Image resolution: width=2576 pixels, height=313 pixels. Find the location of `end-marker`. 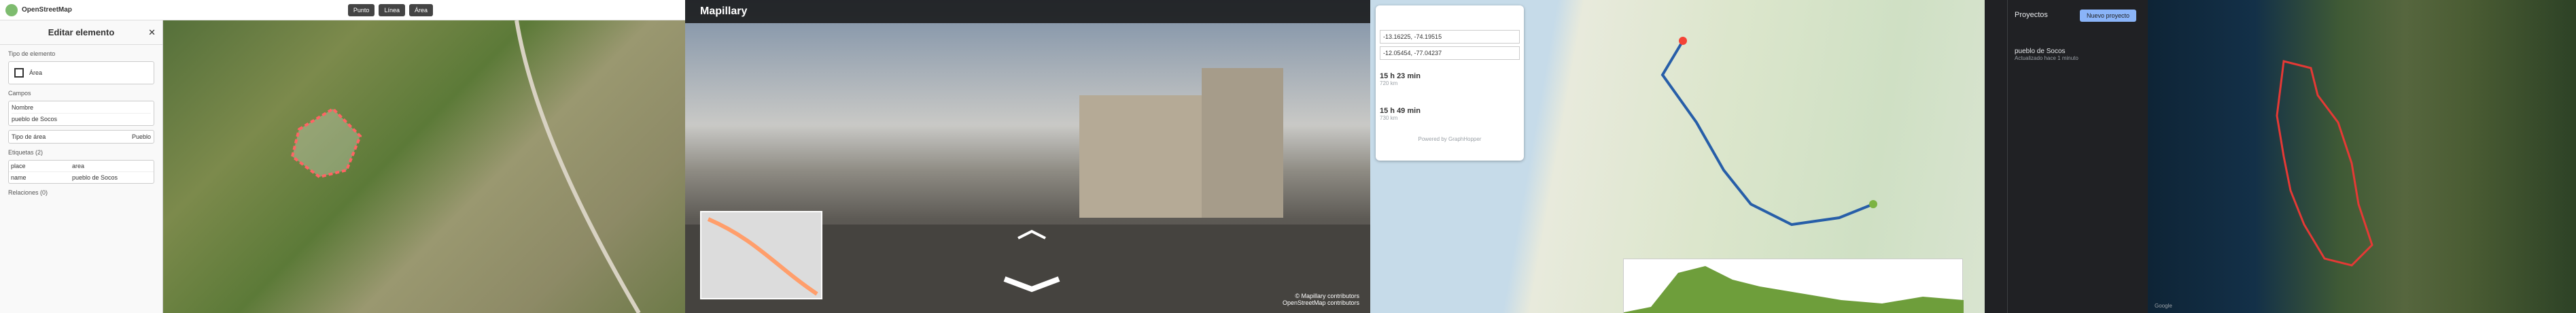

end-marker is located at coordinates (1873, 204).